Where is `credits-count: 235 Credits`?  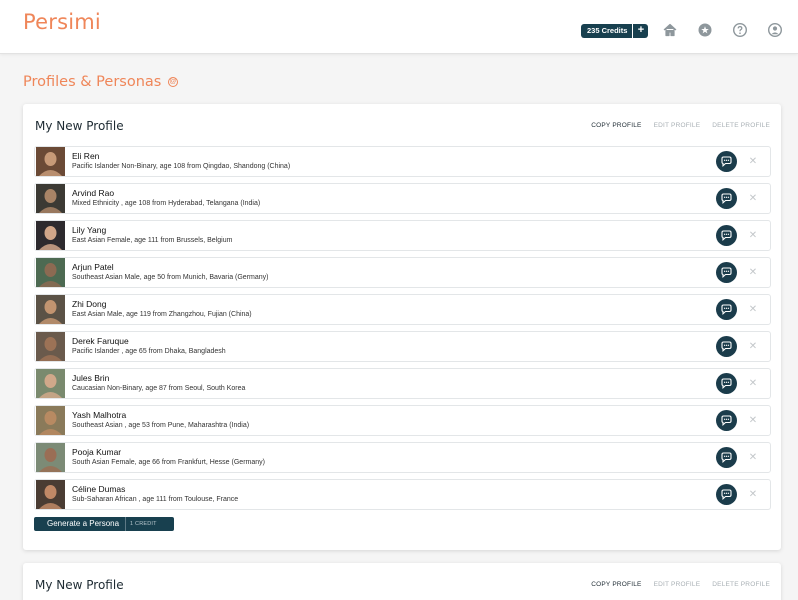
credits-count: 235 Credits is located at coordinates (607, 30).